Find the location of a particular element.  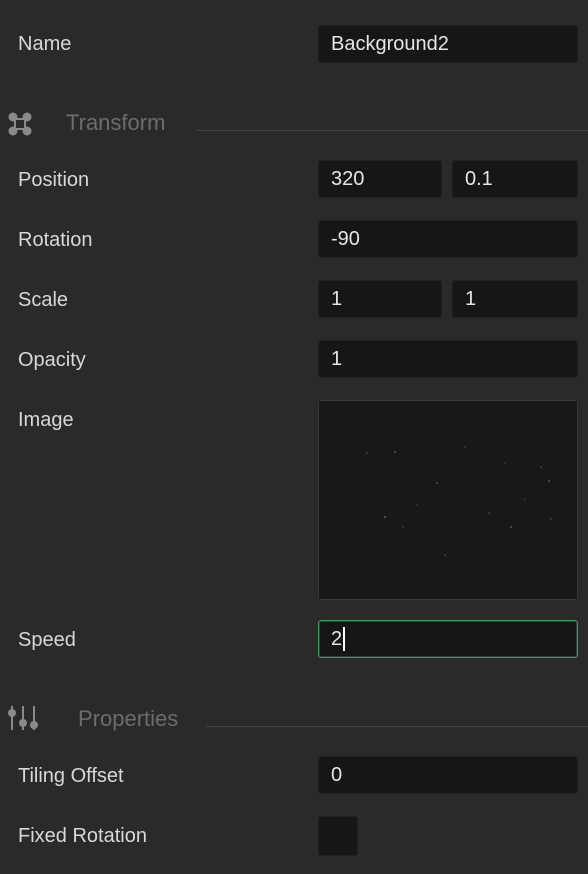

rotation-label: Rotation is located at coordinates (55, 240).